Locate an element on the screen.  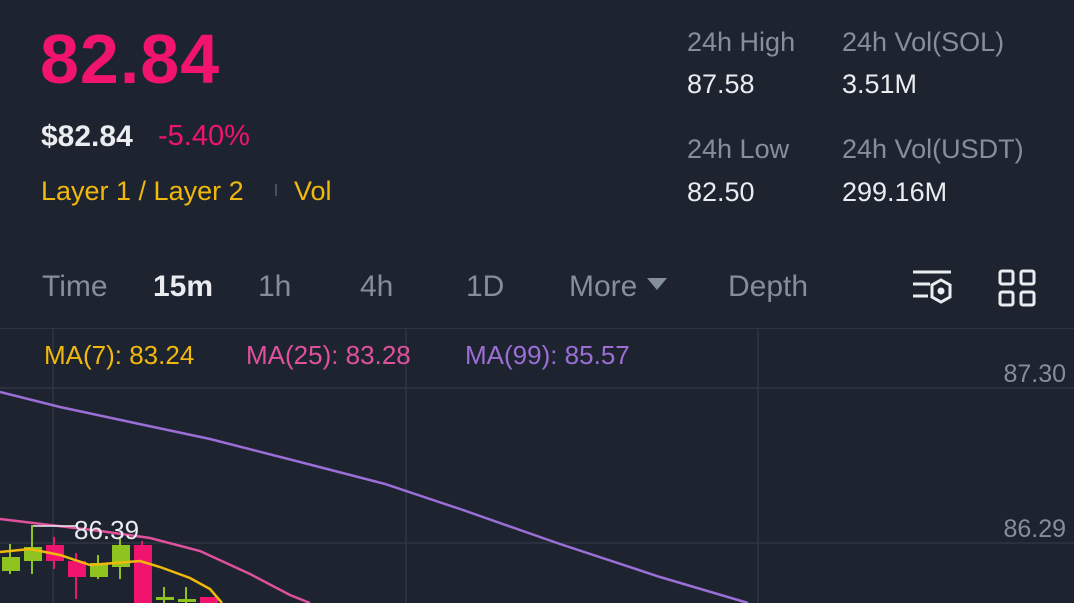
tab-more: More is located at coordinates (618, 287).